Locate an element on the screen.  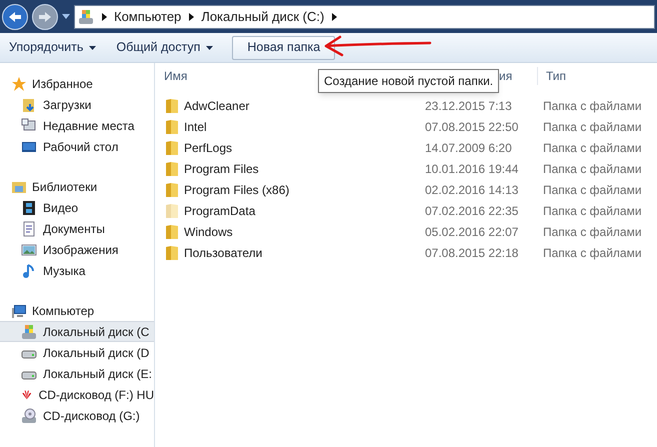
toolbar-button: Упорядочить is located at coordinates (53, 48).